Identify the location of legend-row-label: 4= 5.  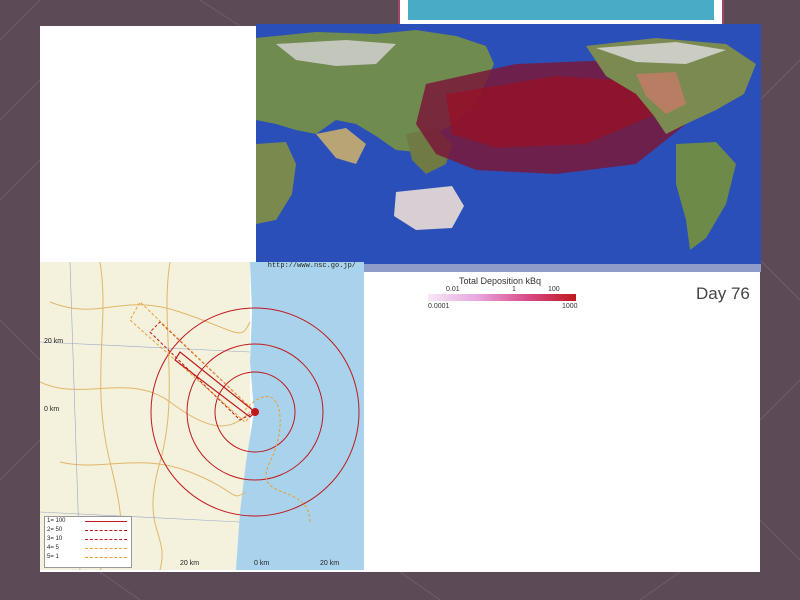
(53, 548).